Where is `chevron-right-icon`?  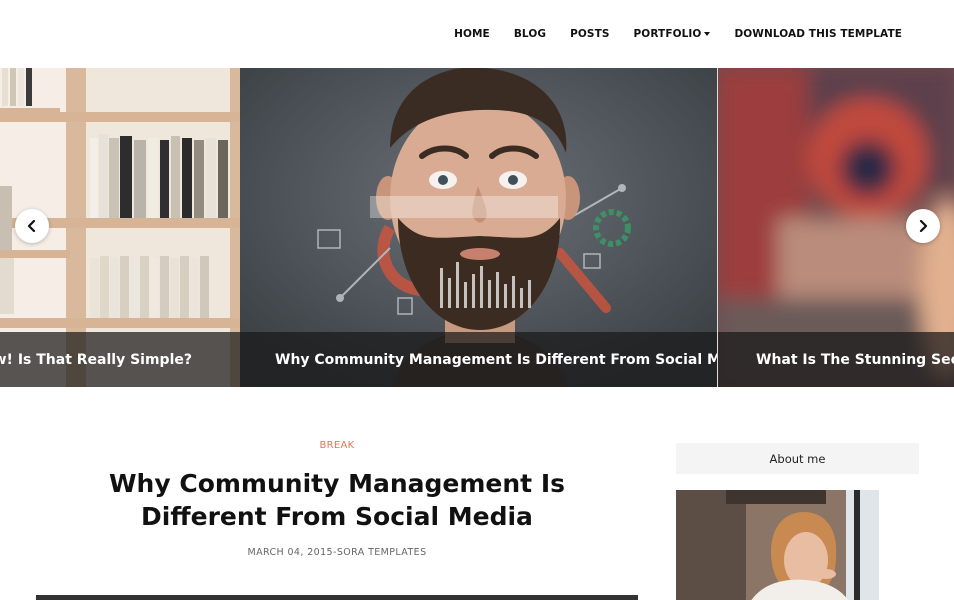 chevron-right-icon is located at coordinates (923, 226).